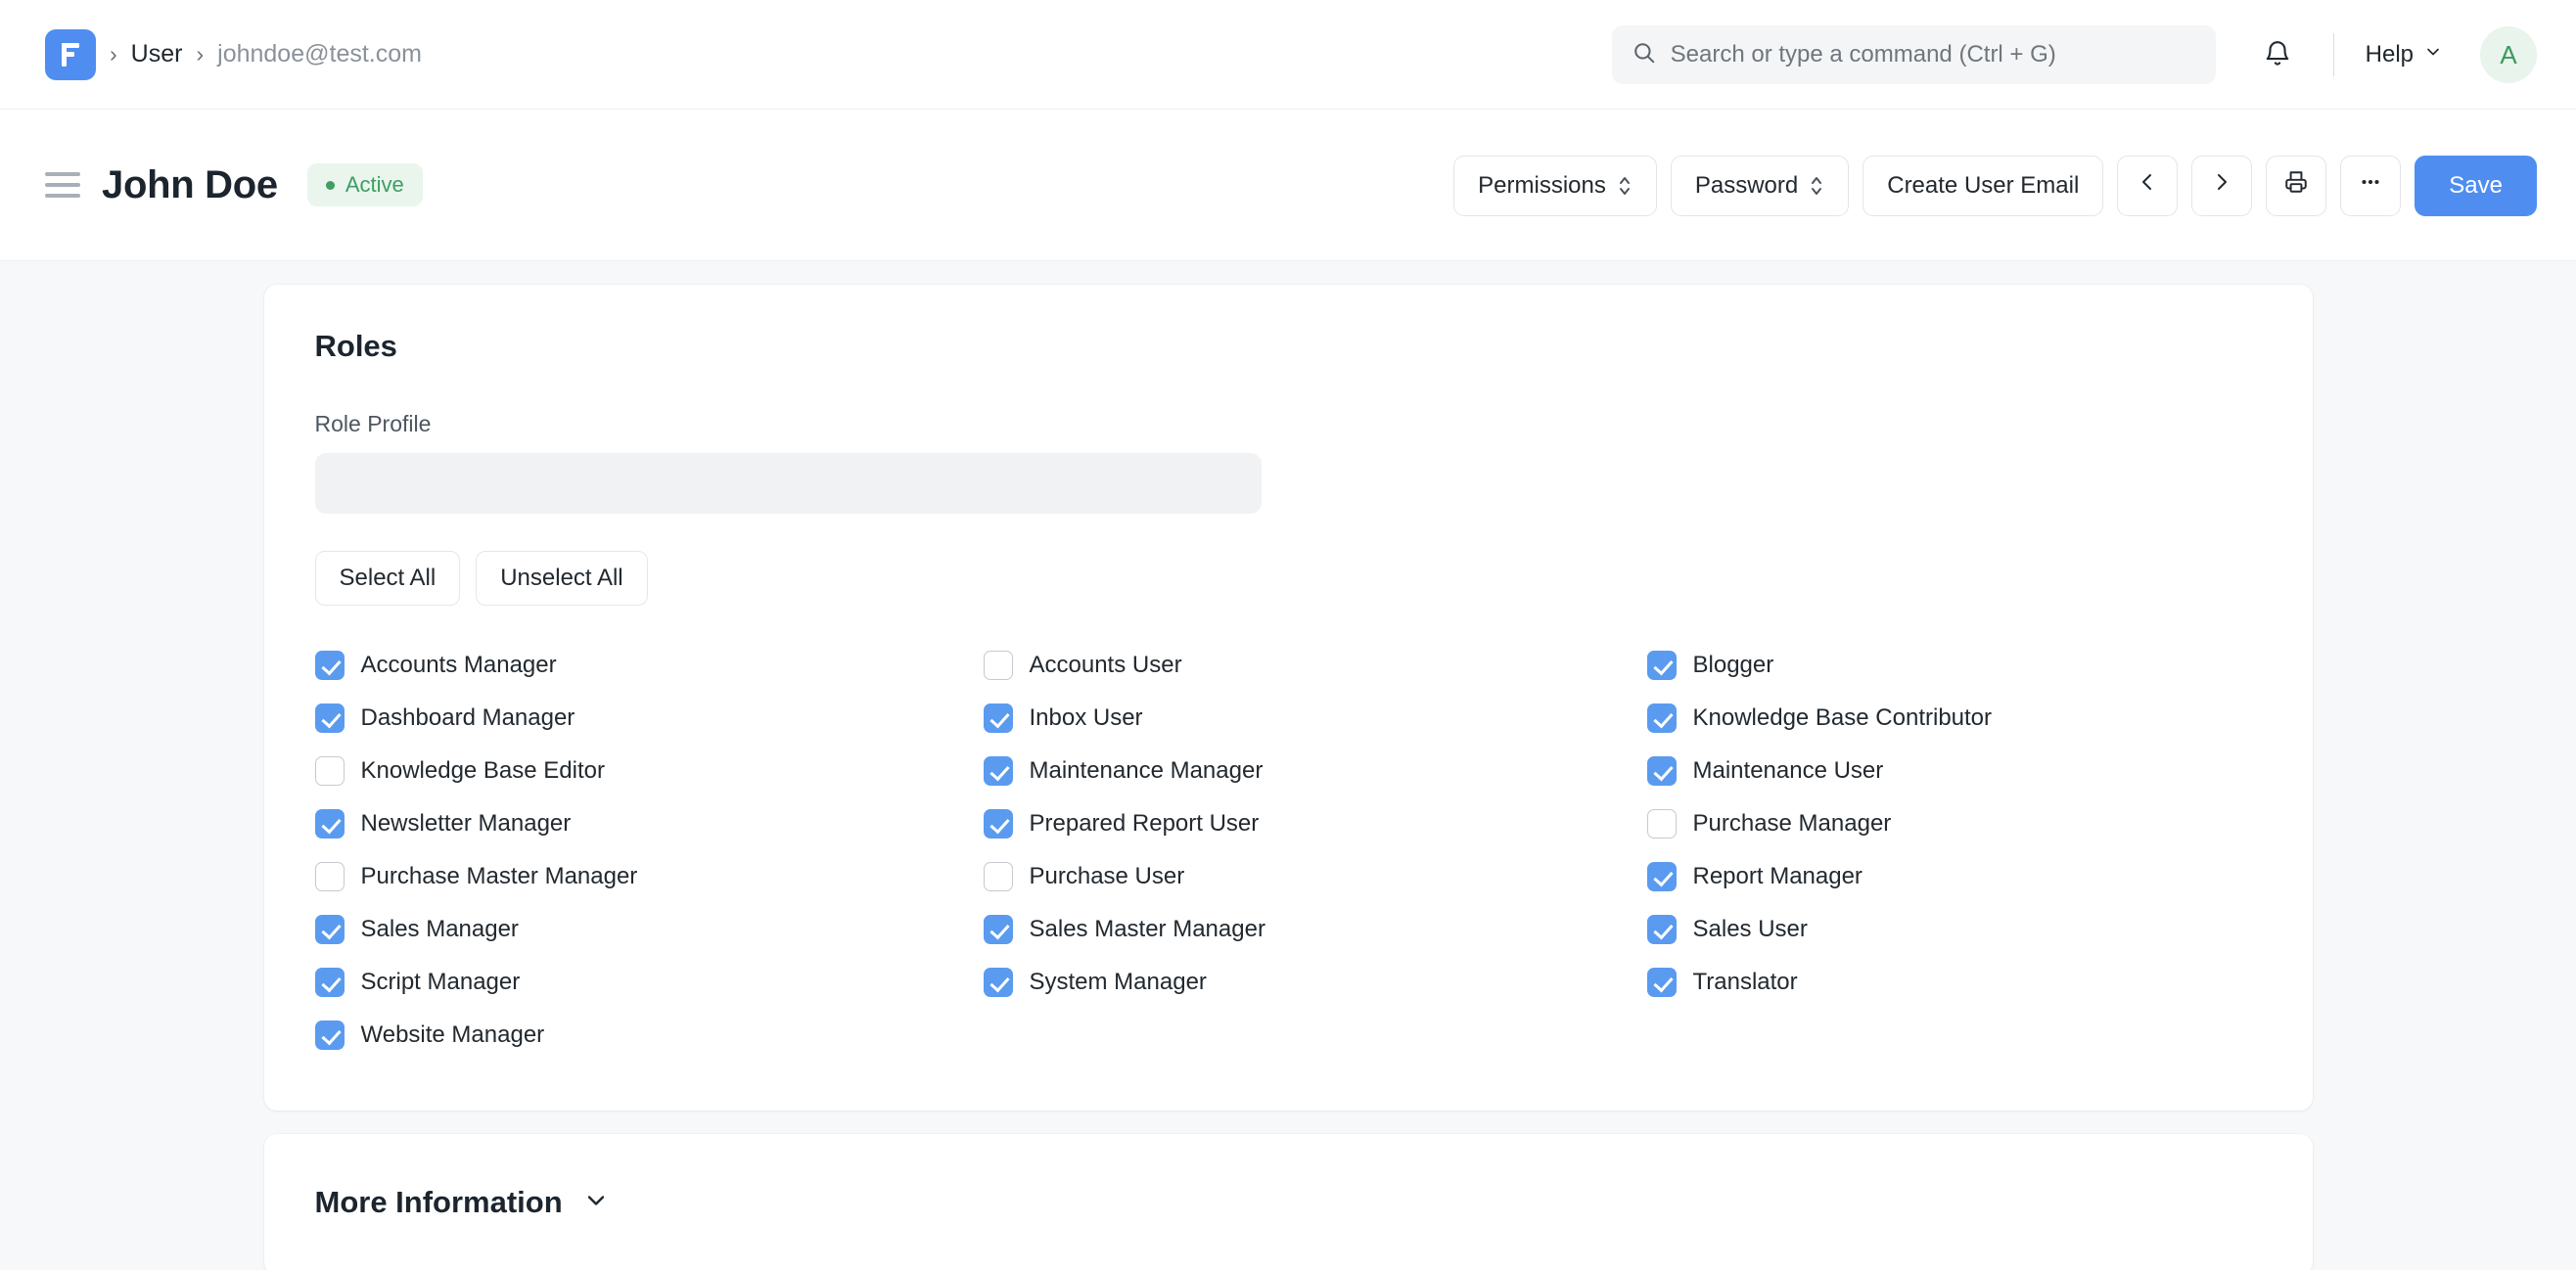  What do you see at coordinates (1315, 929) in the screenshot?
I see `role-checkbox-row: Sales Master Manager` at bounding box center [1315, 929].